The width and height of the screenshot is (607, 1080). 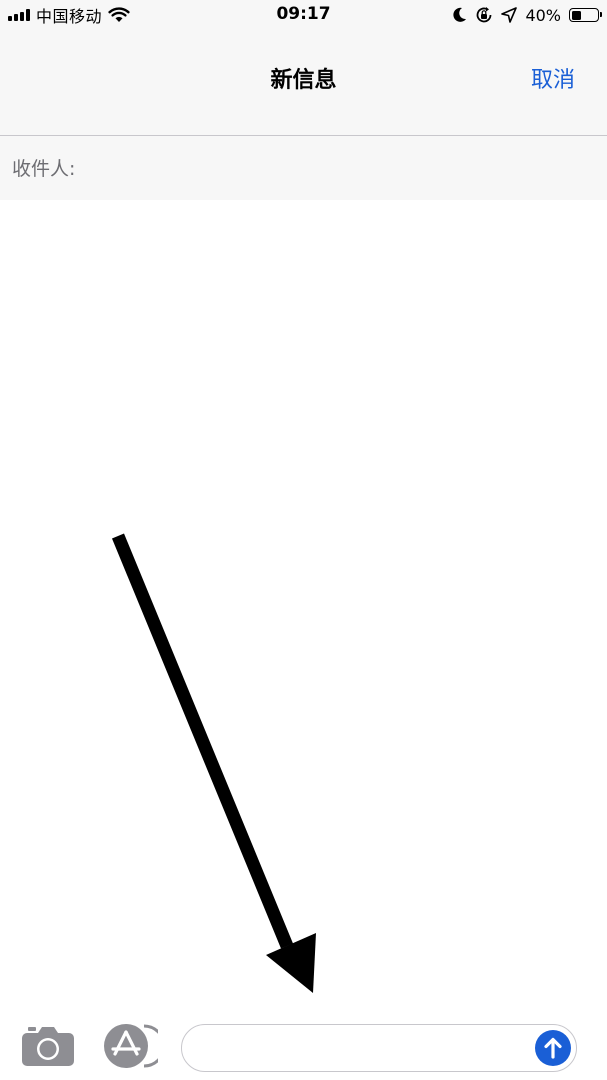 I want to click on message-input, so click(x=365, y=1049).